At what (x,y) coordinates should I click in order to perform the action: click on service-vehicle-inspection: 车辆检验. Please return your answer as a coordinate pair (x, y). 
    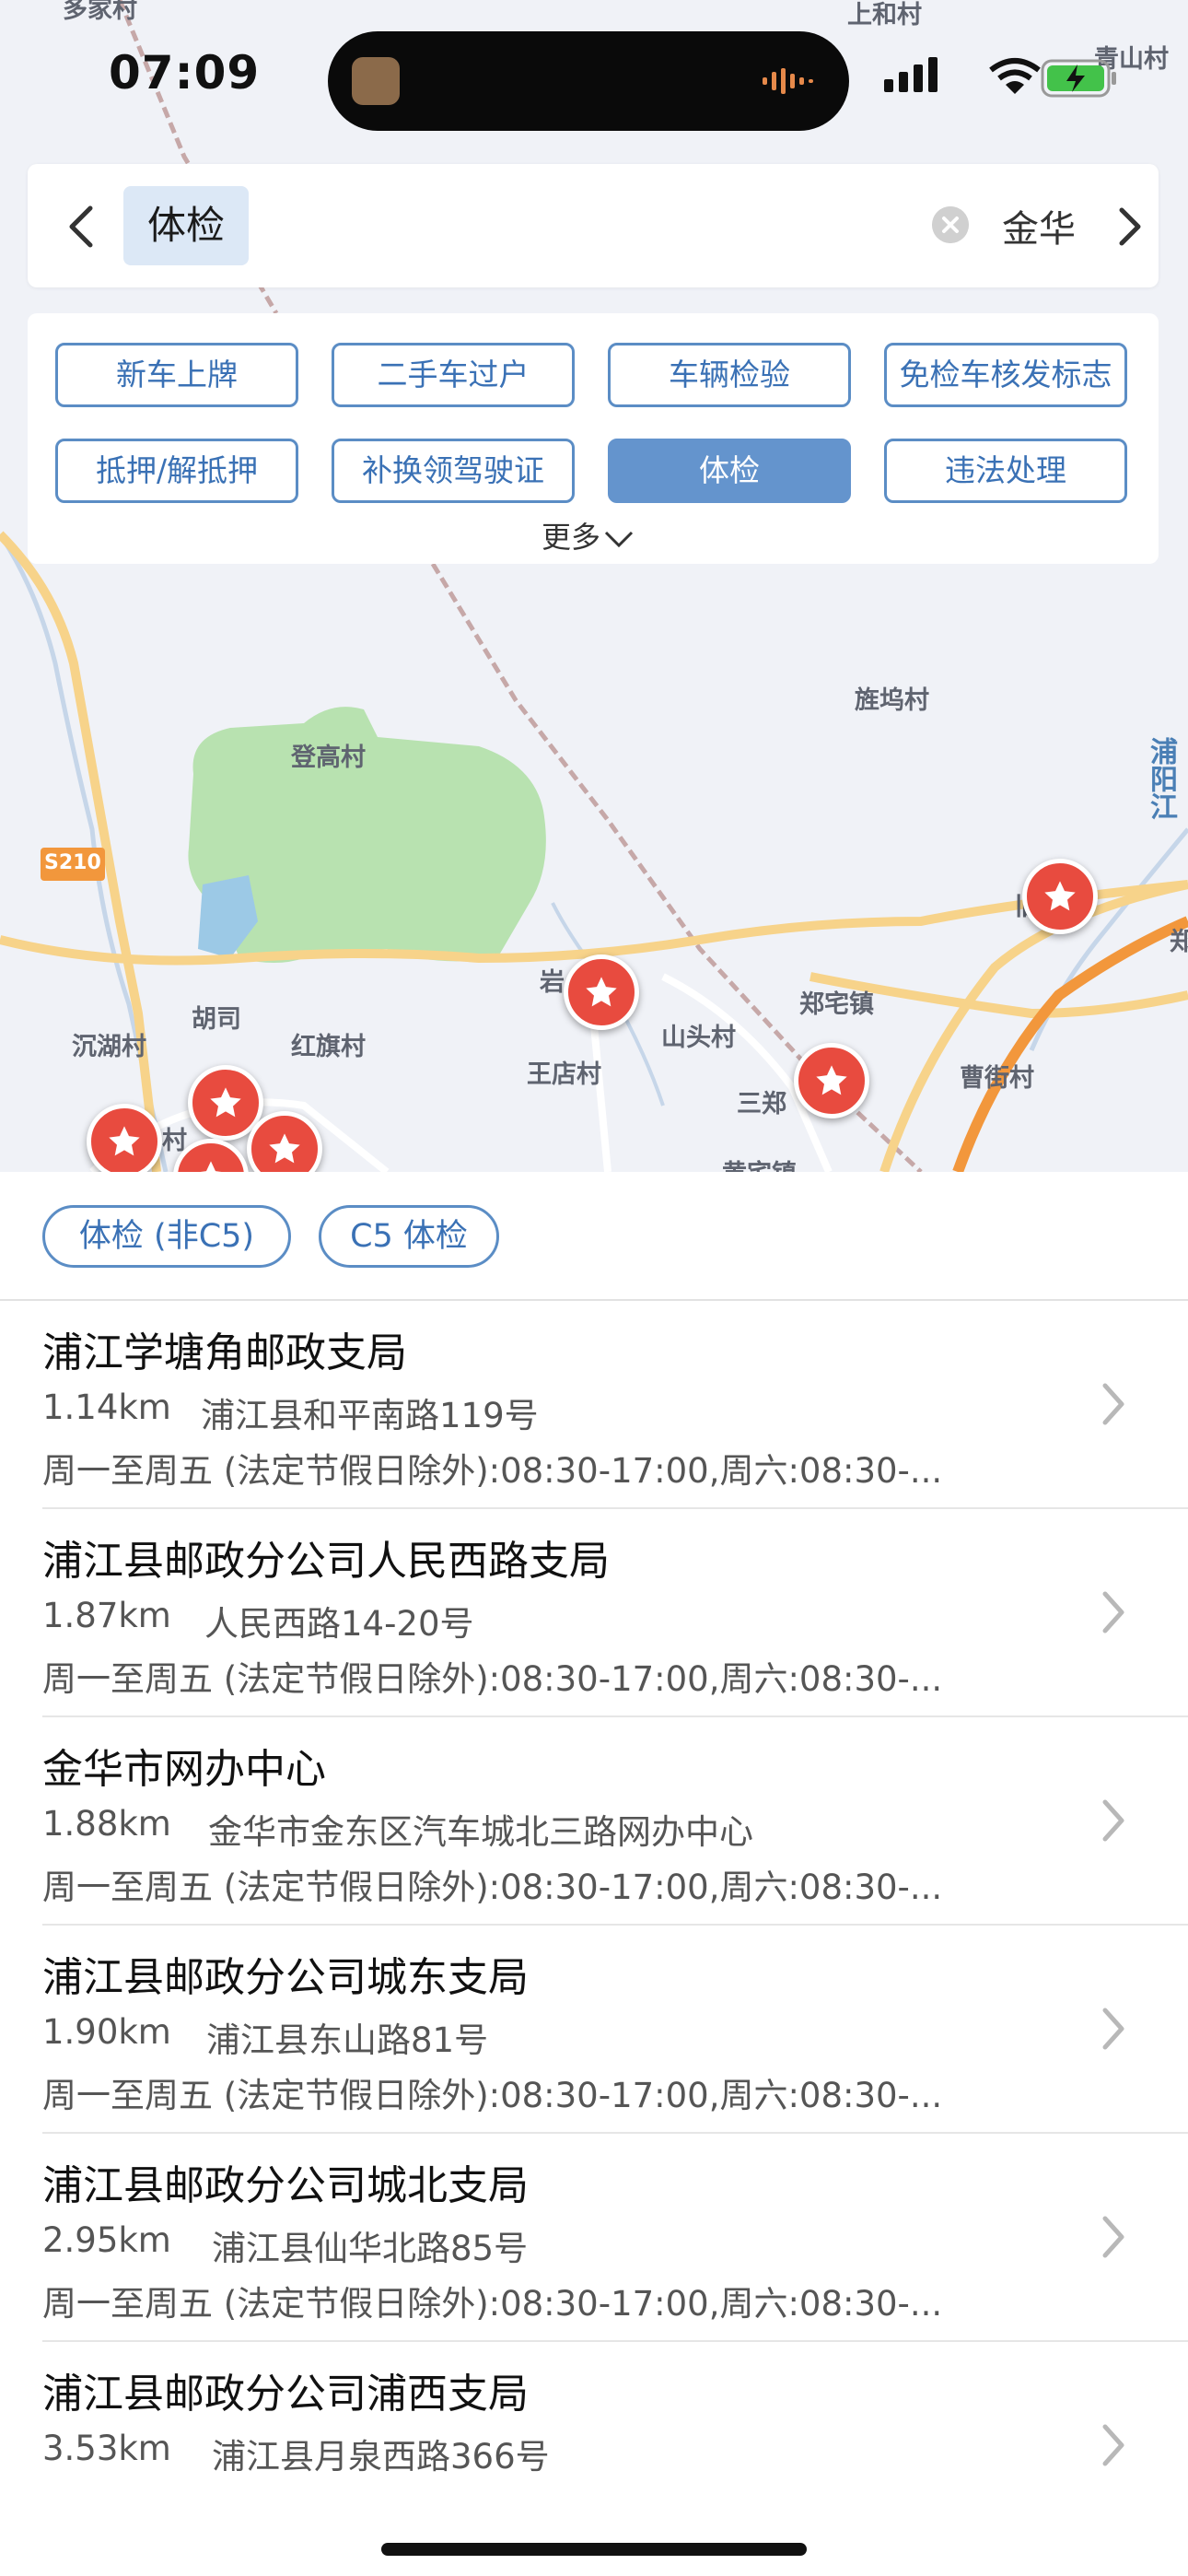
    Looking at the image, I should click on (729, 375).